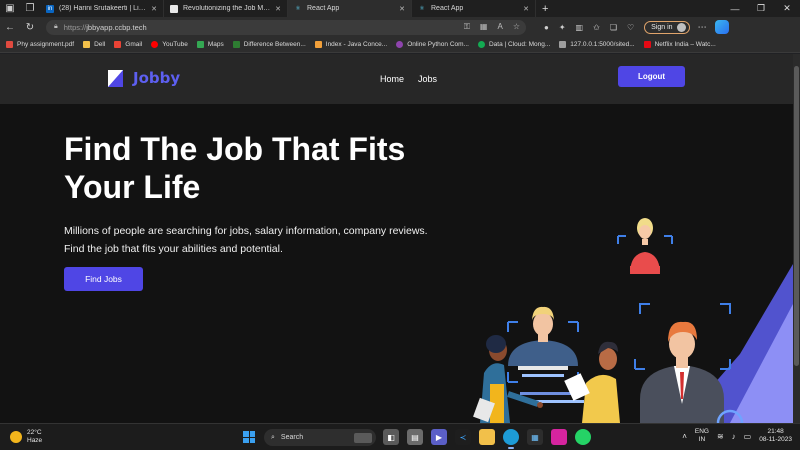 Image resolution: width=800 pixels, height=450 pixels. I want to click on sign-in-button: Sign in, so click(667, 27).